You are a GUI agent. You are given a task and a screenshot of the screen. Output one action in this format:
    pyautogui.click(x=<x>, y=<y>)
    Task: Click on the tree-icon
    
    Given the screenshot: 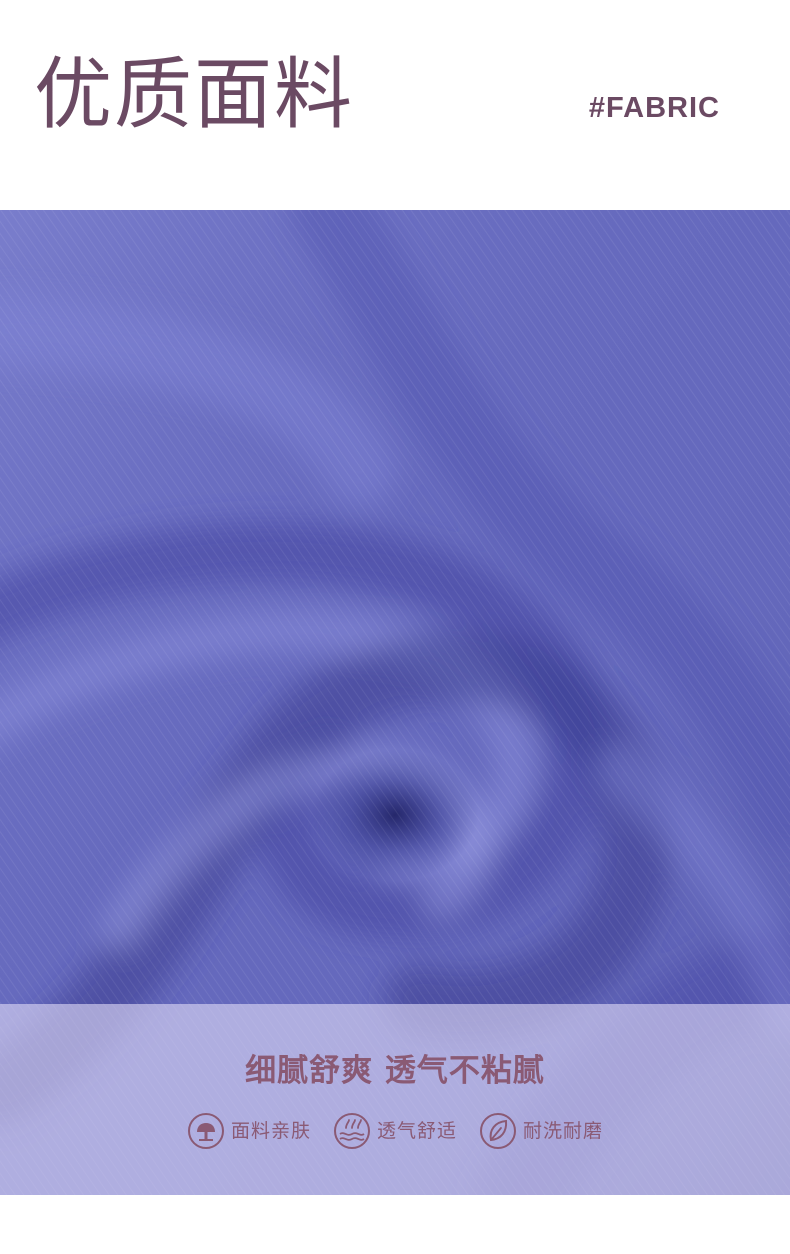 What is the action you would take?
    pyautogui.click(x=205, y=1131)
    